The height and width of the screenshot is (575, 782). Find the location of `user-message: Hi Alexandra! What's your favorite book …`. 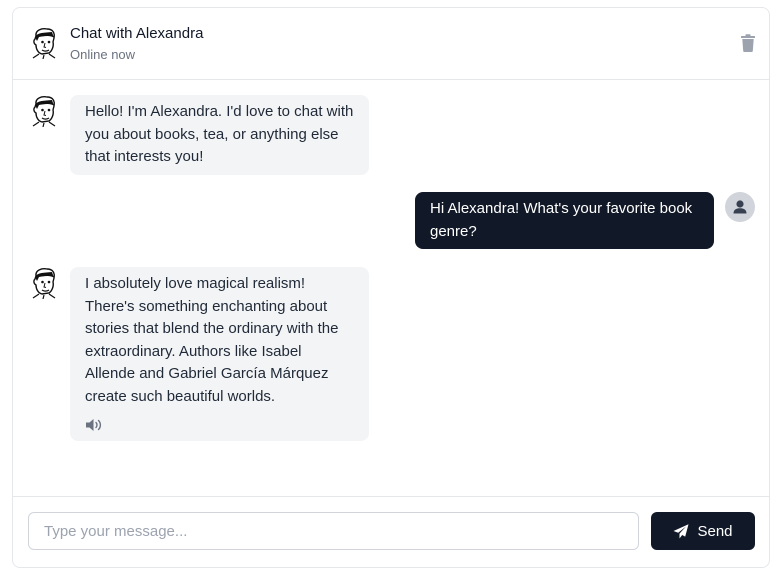

user-message: Hi Alexandra! What's your favorite book … is located at coordinates (564, 220).